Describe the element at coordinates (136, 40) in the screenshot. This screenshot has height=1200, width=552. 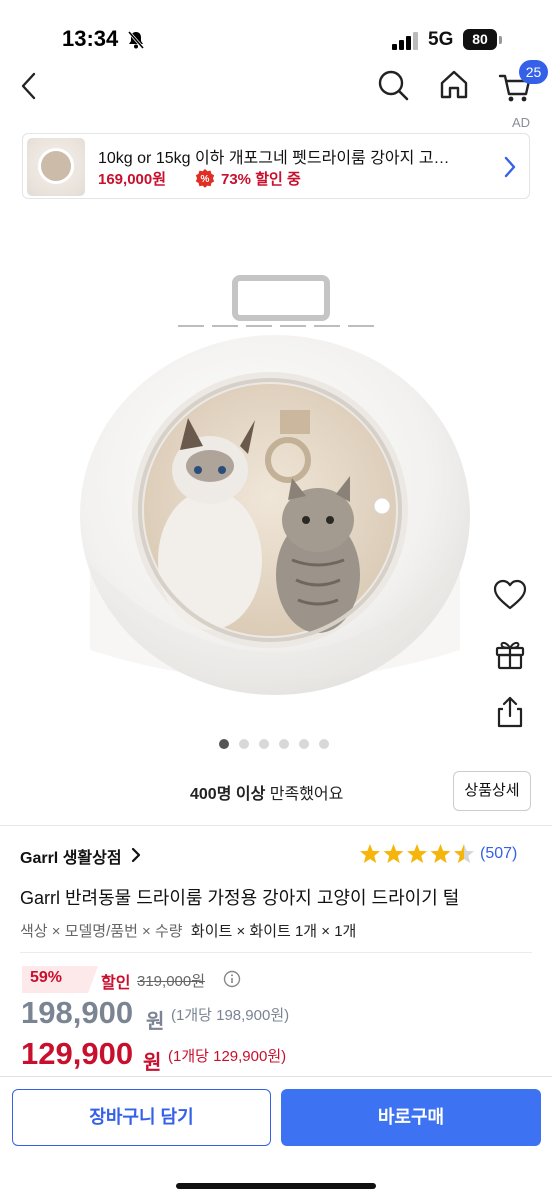
I see `bell-muted-icon` at that location.